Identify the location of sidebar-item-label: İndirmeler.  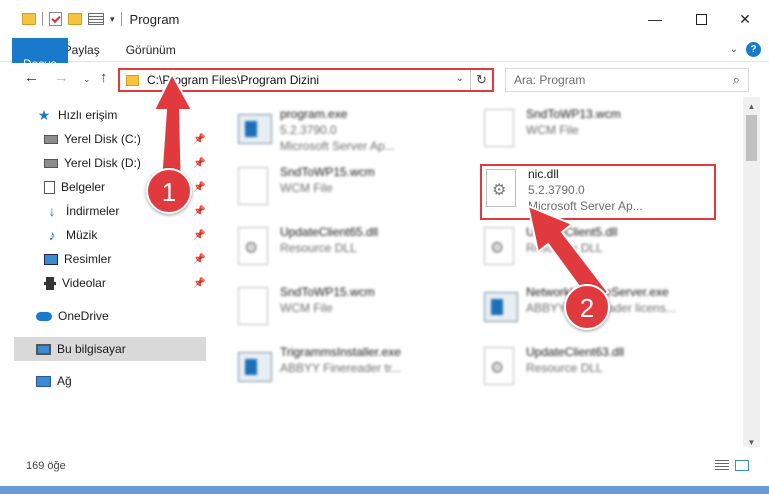
(93, 211).